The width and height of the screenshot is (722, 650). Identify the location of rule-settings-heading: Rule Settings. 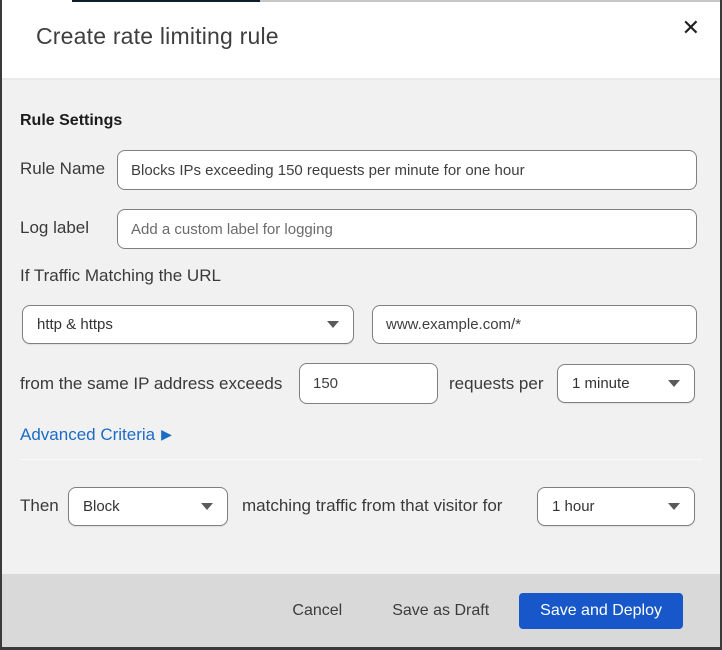
(71, 120).